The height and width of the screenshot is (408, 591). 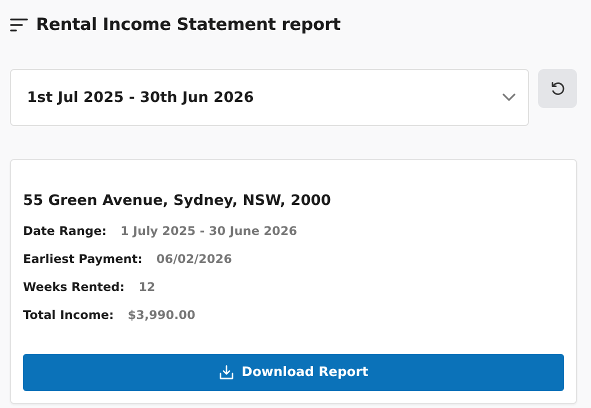 What do you see at coordinates (209, 231) in the screenshot?
I see `field-value: 1 July 2025 - 30 June 2026` at bounding box center [209, 231].